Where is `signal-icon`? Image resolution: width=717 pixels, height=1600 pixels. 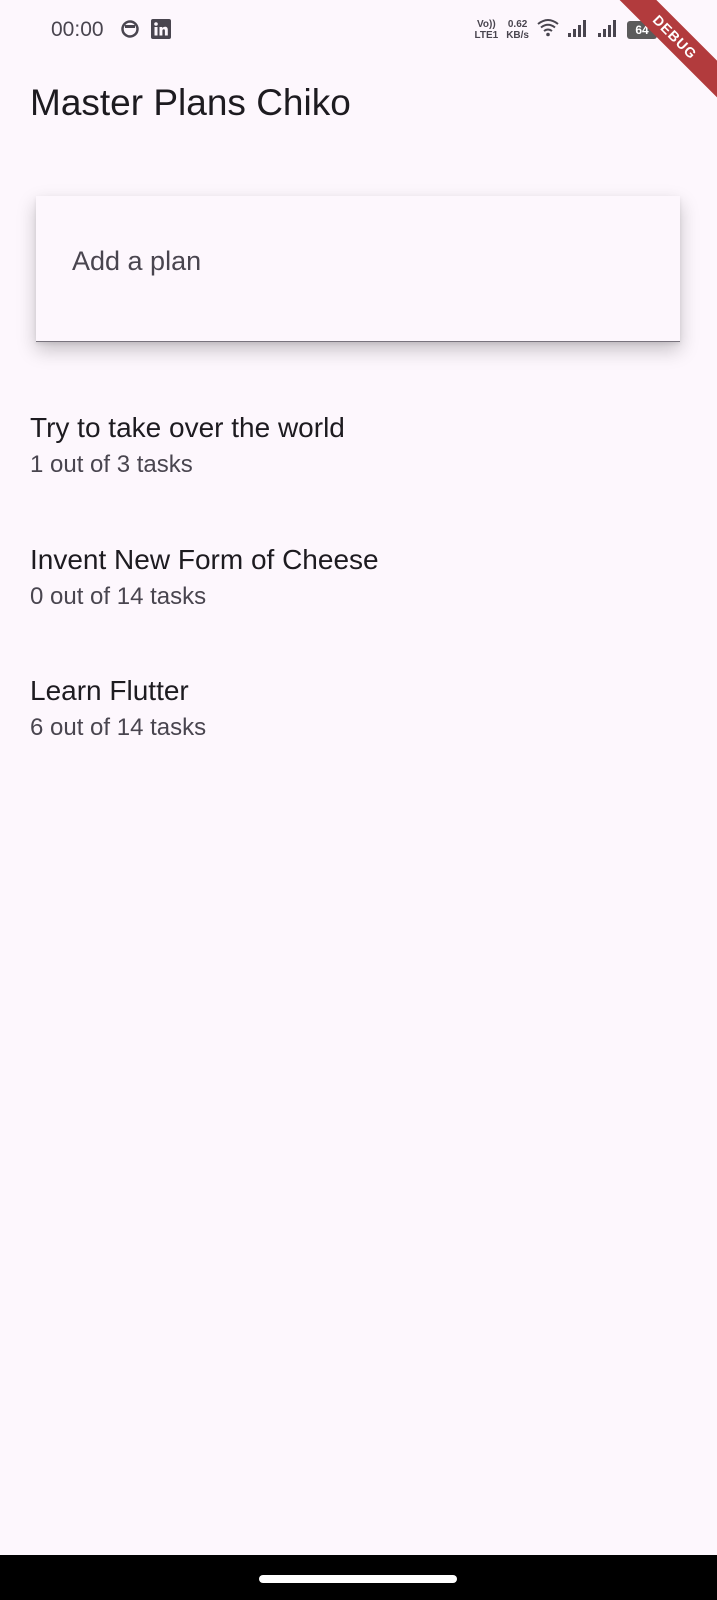
signal-icon is located at coordinates (578, 30).